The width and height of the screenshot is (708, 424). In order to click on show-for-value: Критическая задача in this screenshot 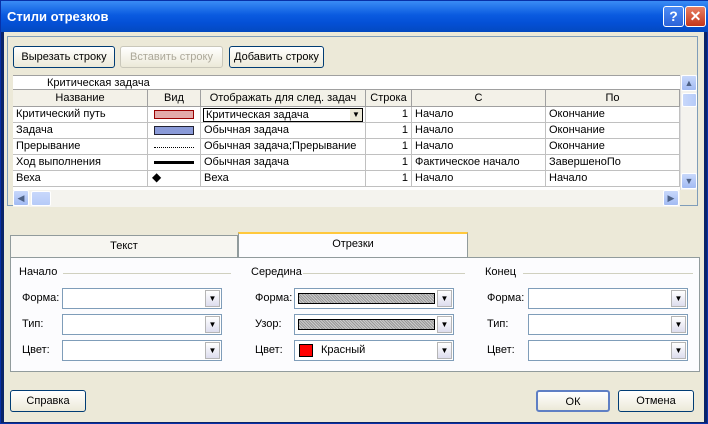, I will do `click(283, 115)`.